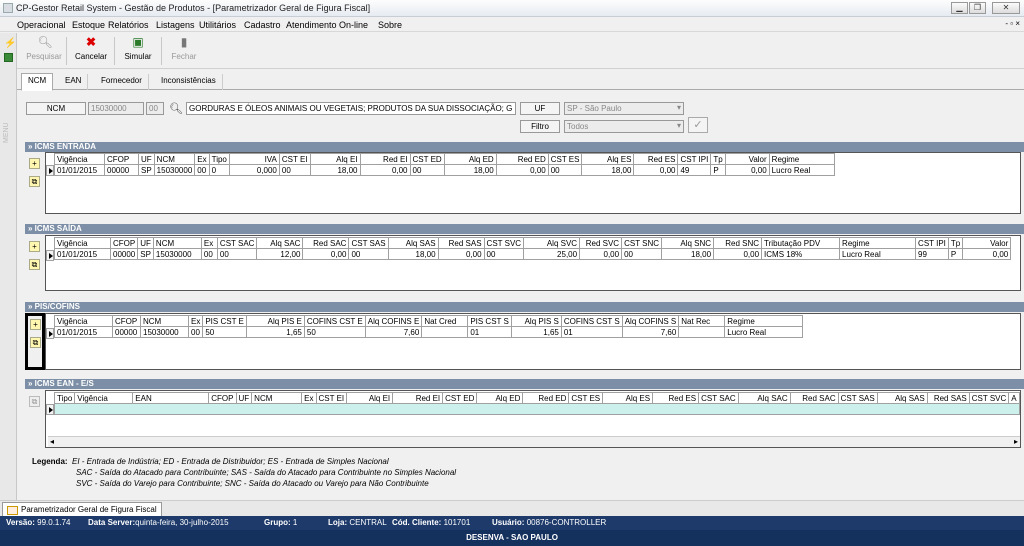  Describe the element at coordinates (176, 108) in the screenshot. I see `search-icon: 🔍︎` at that location.